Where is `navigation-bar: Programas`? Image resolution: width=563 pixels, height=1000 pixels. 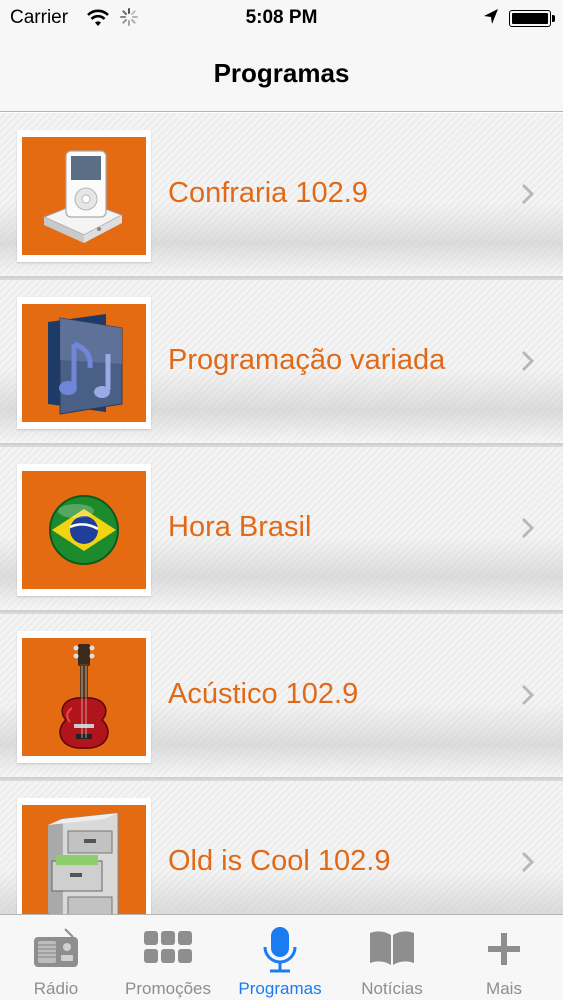 navigation-bar: Programas is located at coordinates (281, 74).